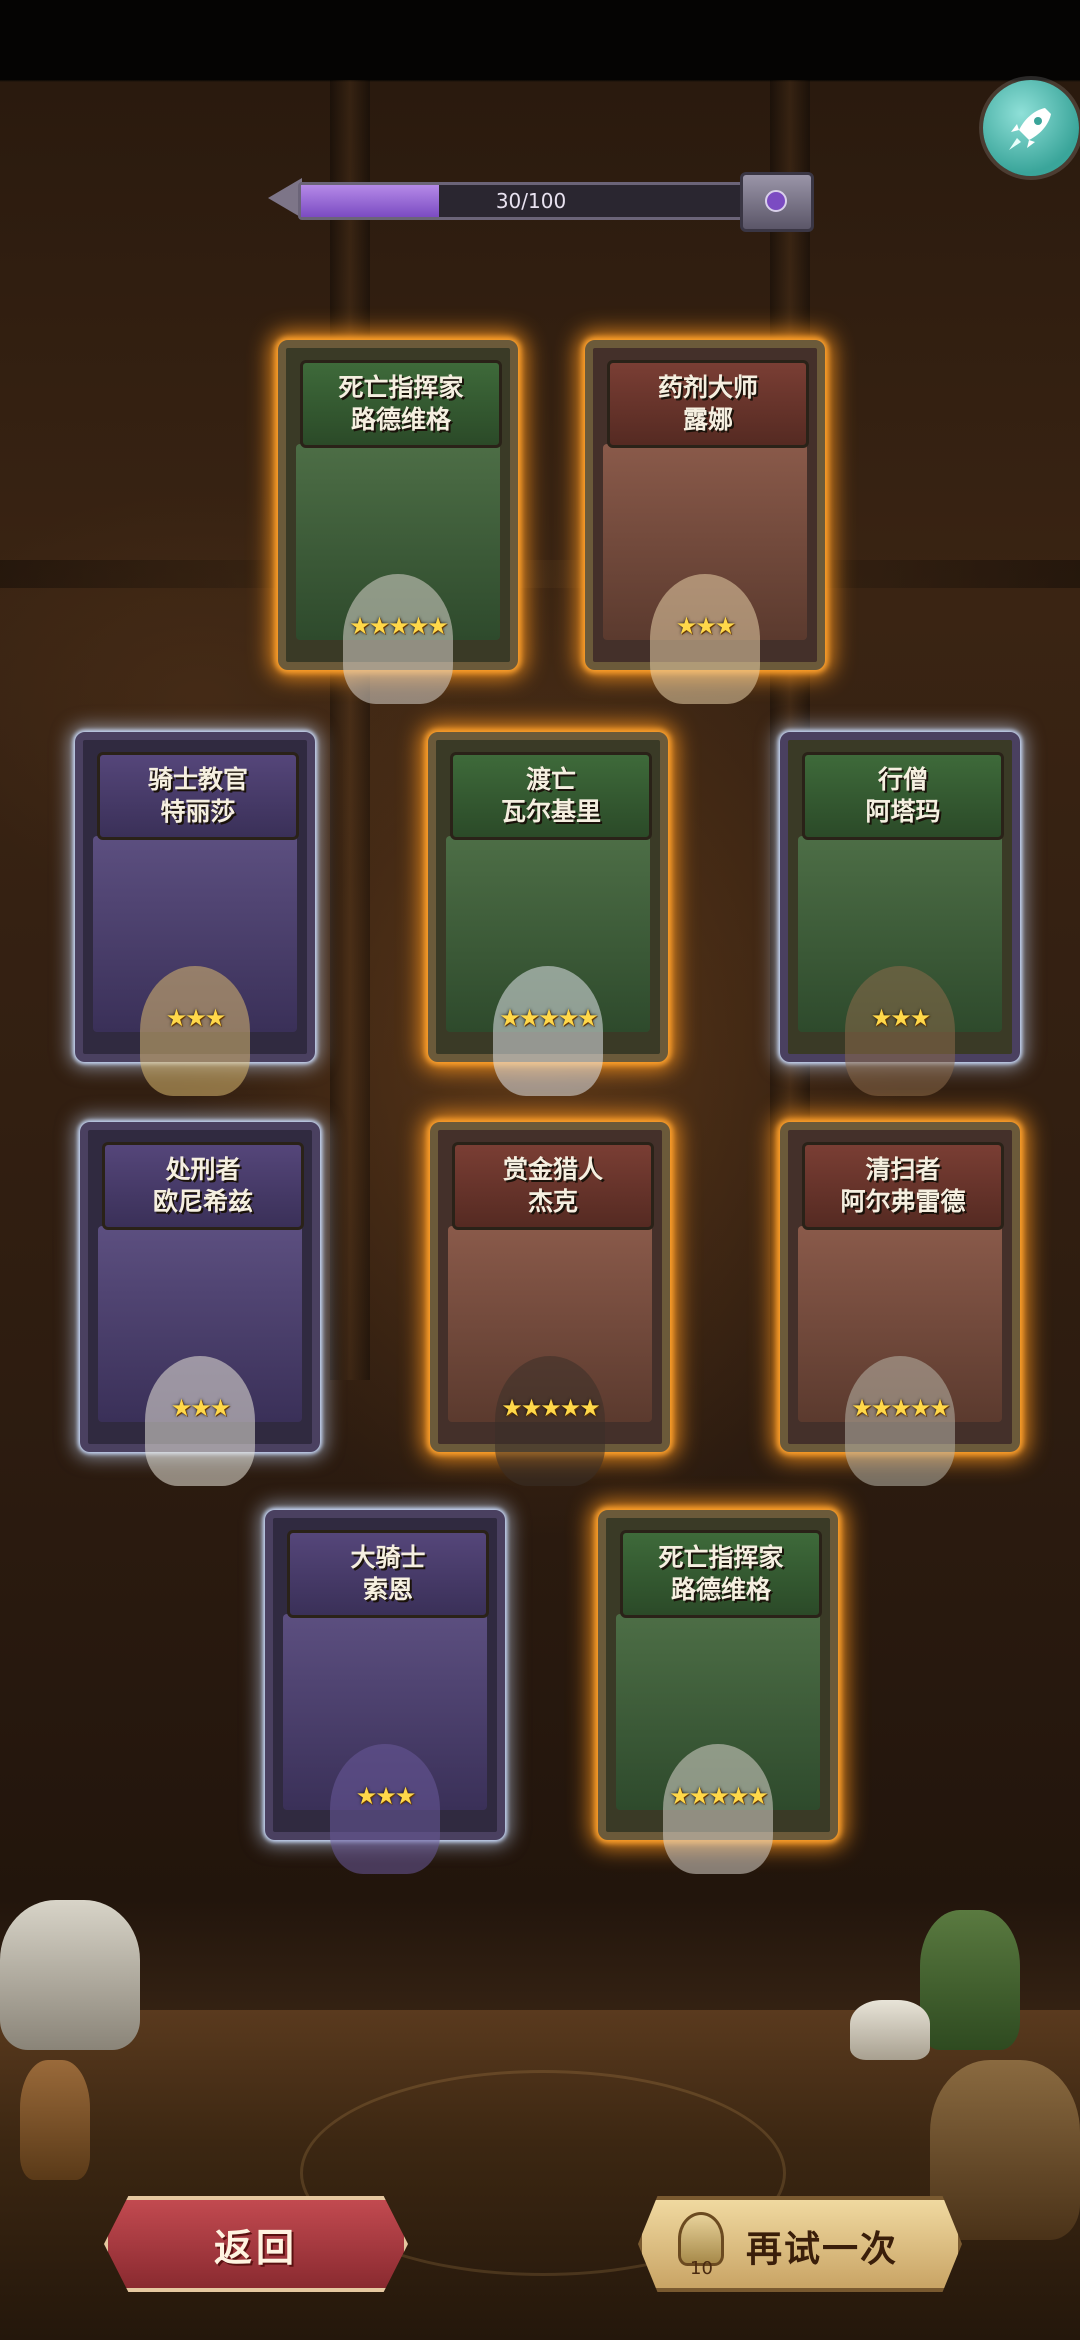 The height and width of the screenshot is (2340, 1080). I want to click on hero-card: 大骑士 索恩 ★★★, so click(385, 1692).